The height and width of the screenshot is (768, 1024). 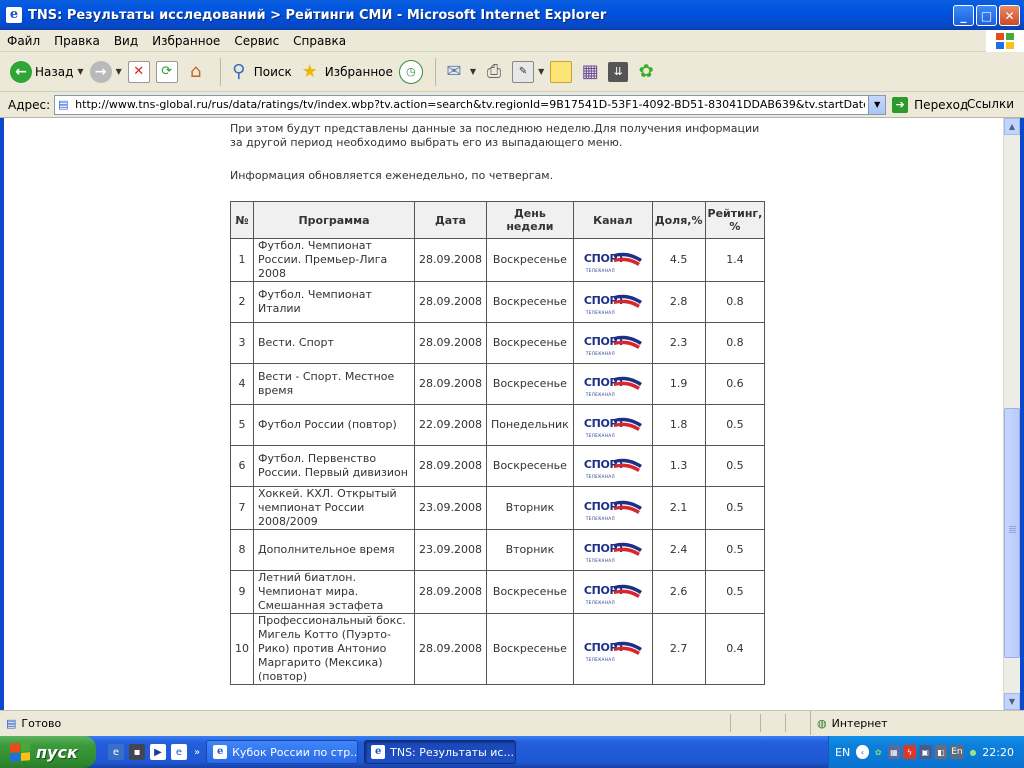 What do you see at coordinates (1005, 41) in the screenshot?
I see `windows-logo-icon` at bounding box center [1005, 41].